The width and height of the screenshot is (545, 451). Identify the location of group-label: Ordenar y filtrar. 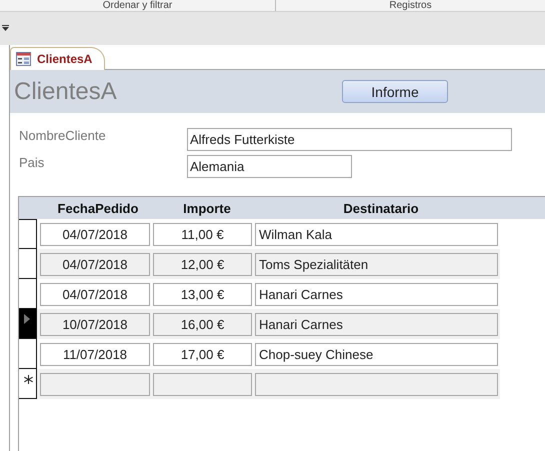
(137, 5).